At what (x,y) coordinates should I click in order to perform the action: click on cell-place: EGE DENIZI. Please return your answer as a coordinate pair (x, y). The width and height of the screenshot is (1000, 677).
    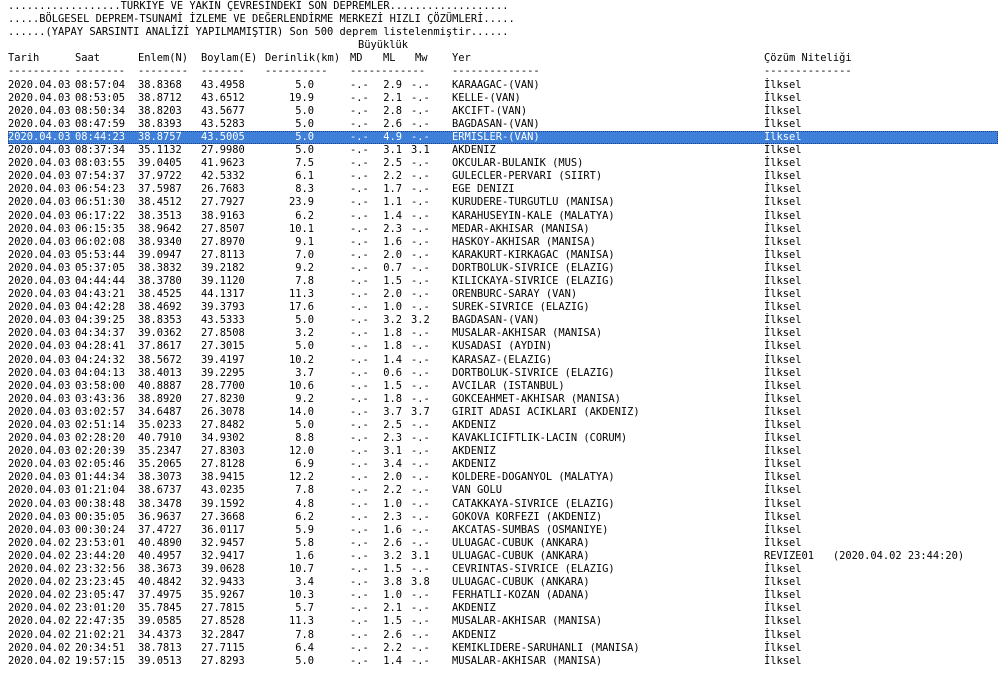
    Looking at the image, I should click on (483, 189).